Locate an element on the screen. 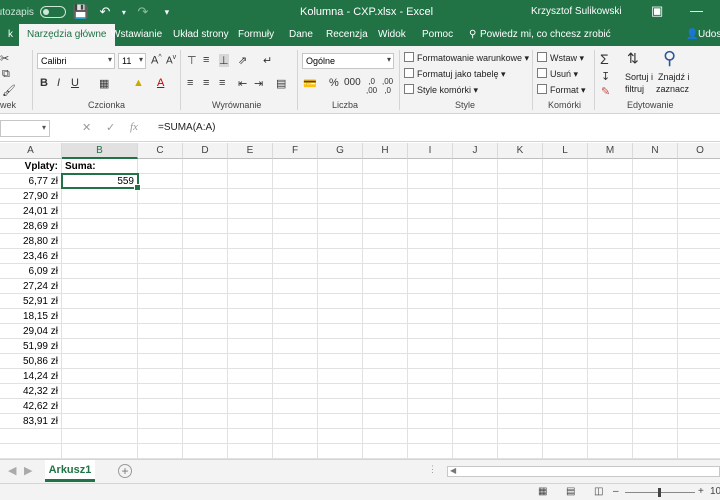 Image resolution: width=720 pixels, height=500 pixels. payment-cell: 27,24 zł is located at coordinates (31, 286).